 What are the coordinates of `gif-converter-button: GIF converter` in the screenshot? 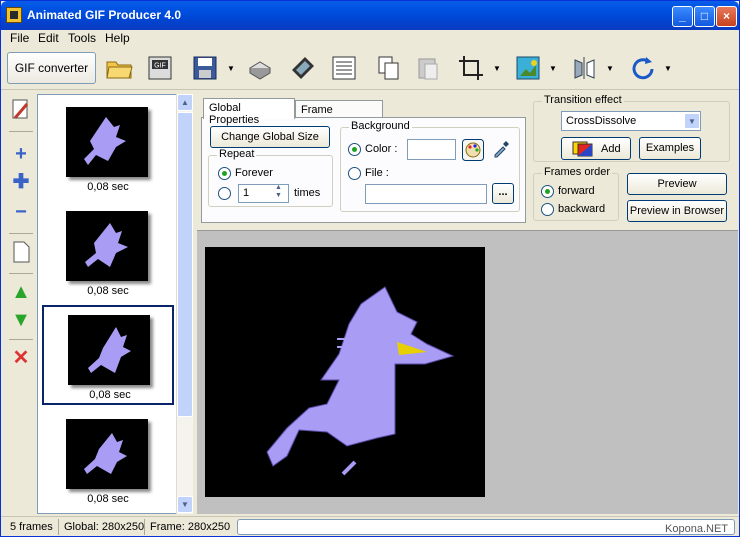 It's located at (51, 68).